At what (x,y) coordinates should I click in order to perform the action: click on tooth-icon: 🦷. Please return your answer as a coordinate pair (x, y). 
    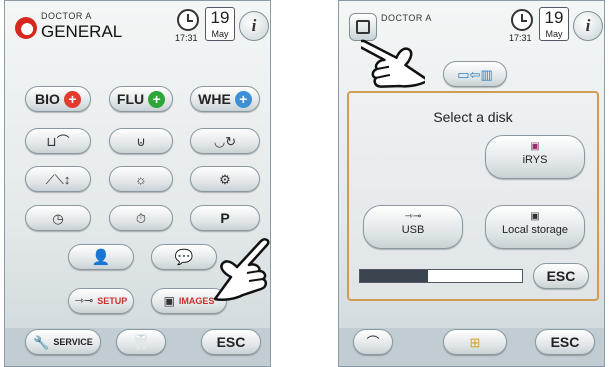
    Looking at the image, I should click on (141, 342).